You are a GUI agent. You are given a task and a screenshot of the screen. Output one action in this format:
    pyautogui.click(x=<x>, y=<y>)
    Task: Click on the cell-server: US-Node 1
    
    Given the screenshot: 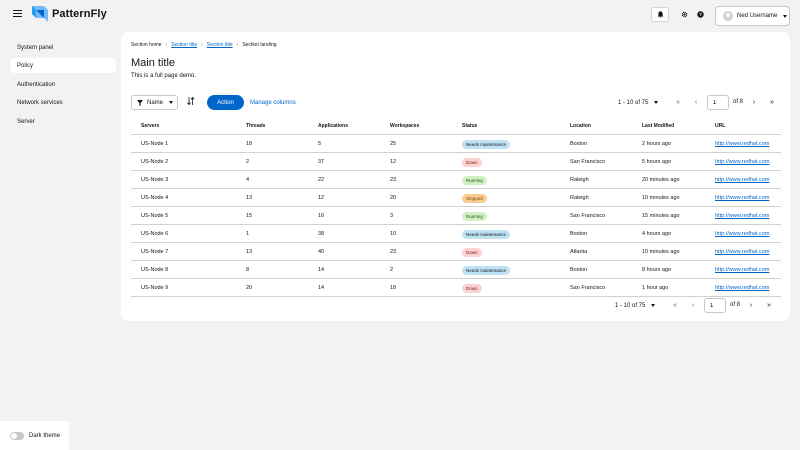 What is the action you would take?
    pyautogui.click(x=155, y=144)
    